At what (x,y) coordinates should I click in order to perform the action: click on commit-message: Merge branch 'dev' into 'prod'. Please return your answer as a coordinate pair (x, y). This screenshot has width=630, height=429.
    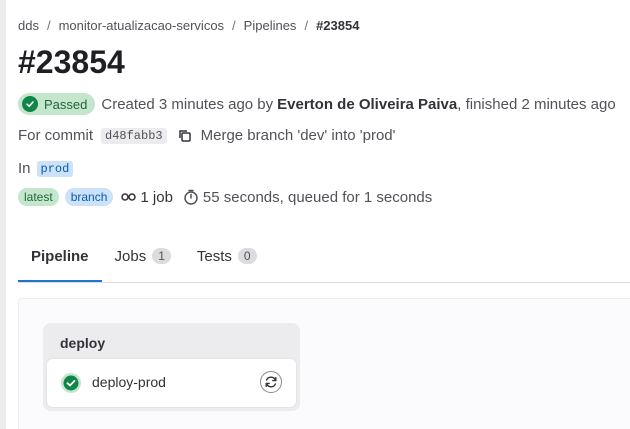
    Looking at the image, I should click on (298, 135).